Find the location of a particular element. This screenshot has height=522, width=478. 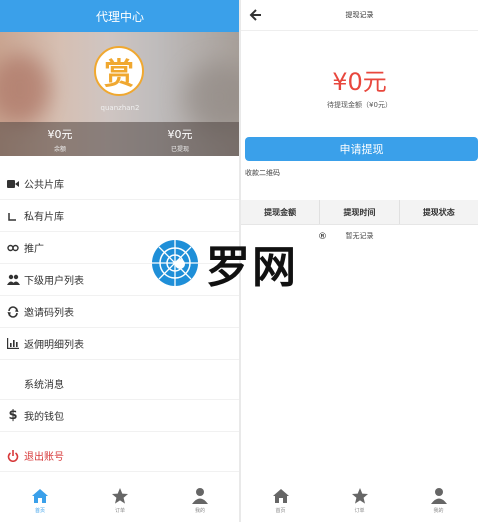

withdrawn-stat: ¥0元 已提现 is located at coordinates (180, 139).